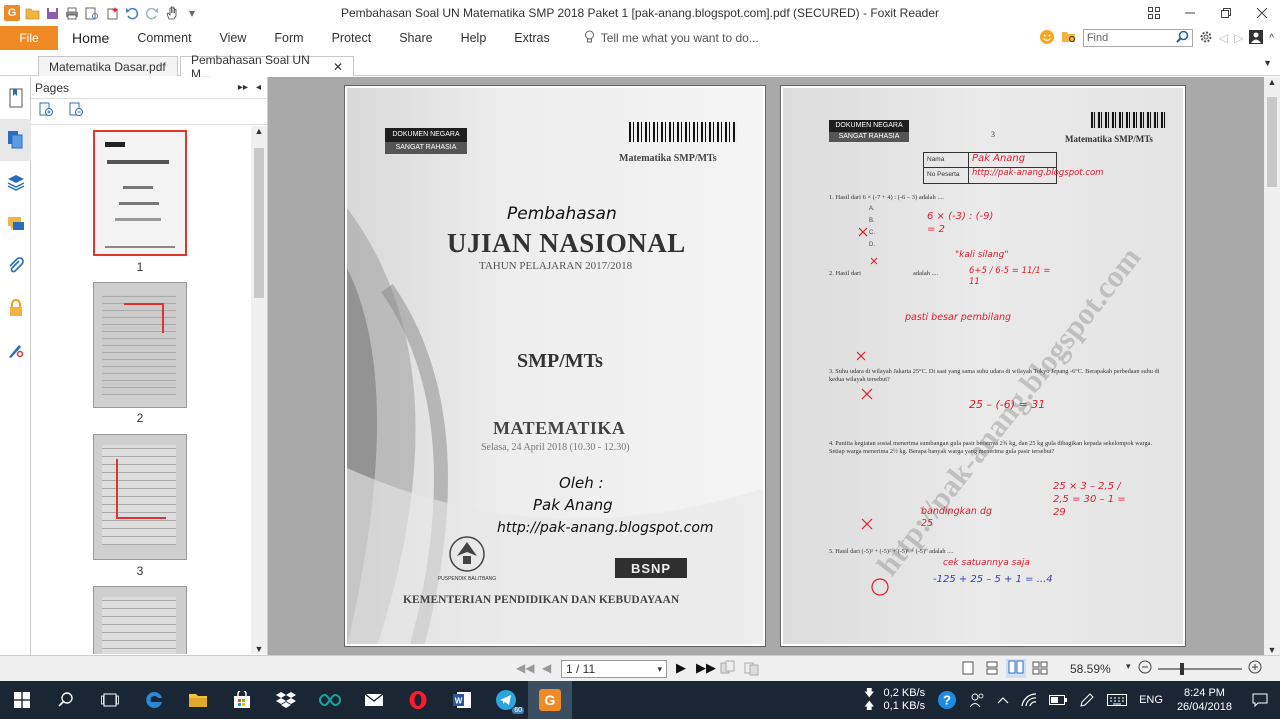 The height and width of the screenshot is (719, 1280). What do you see at coordinates (1271, 38) in the screenshot?
I see `collapse-ribbon-icon: ^` at bounding box center [1271, 38].